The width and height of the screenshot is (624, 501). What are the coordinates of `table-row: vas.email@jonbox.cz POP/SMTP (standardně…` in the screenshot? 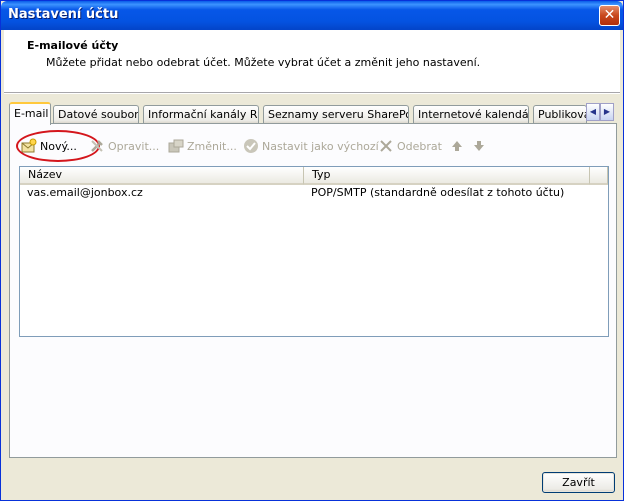 It's located at (314, 193).